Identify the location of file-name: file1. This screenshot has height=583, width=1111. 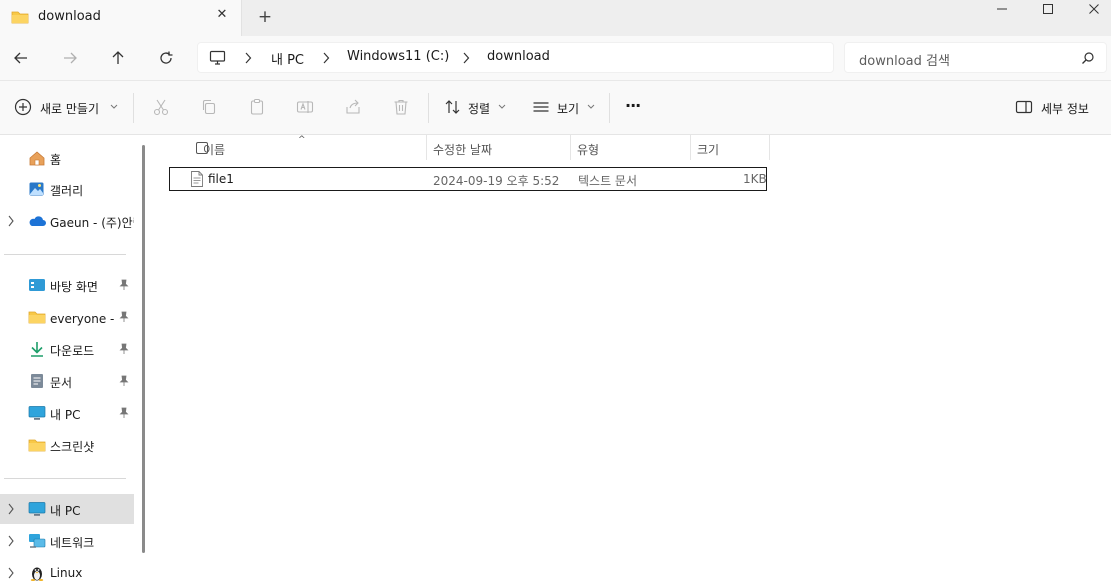
(221, 179).